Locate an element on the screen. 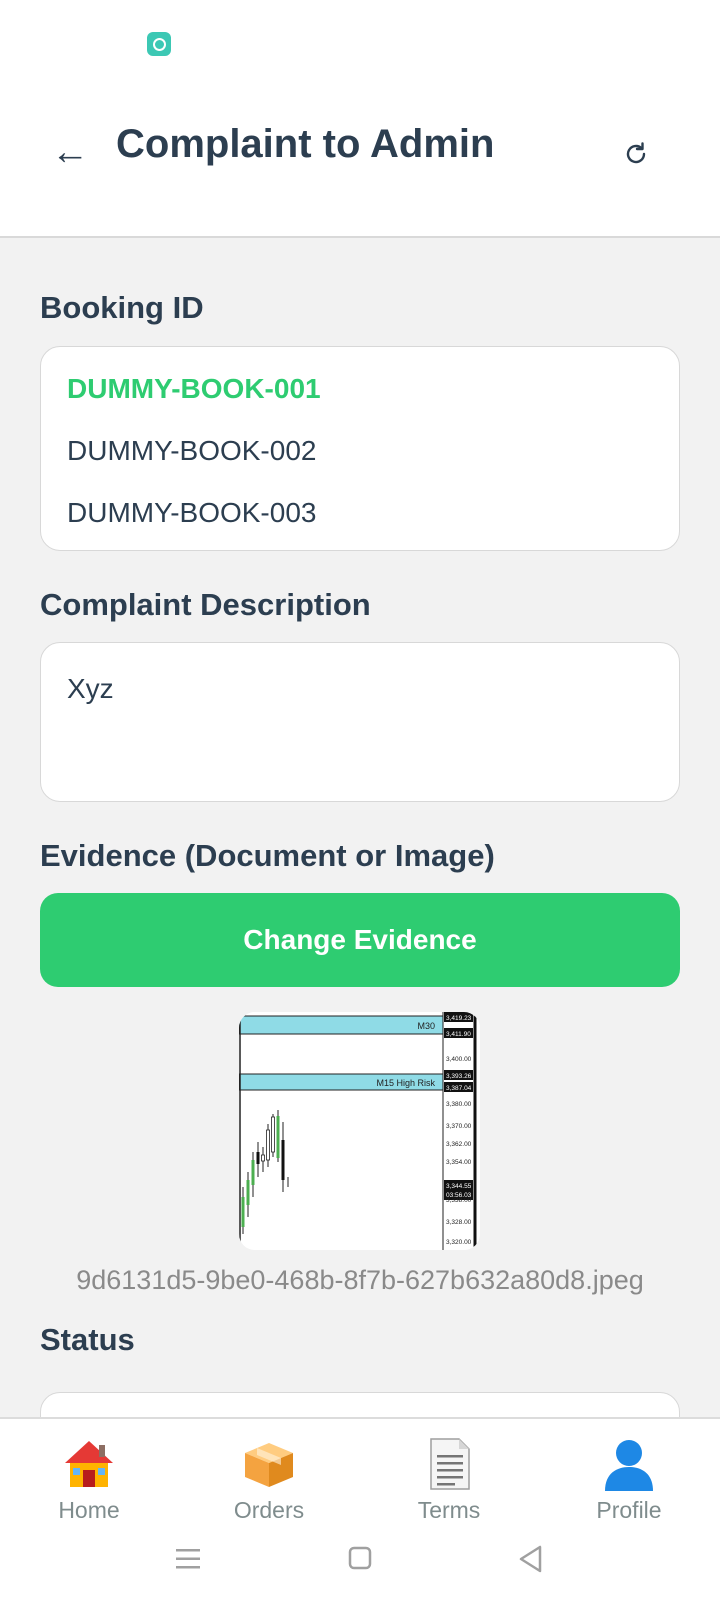  arrow-left-icon: ← is located at coordinates (70, 152).